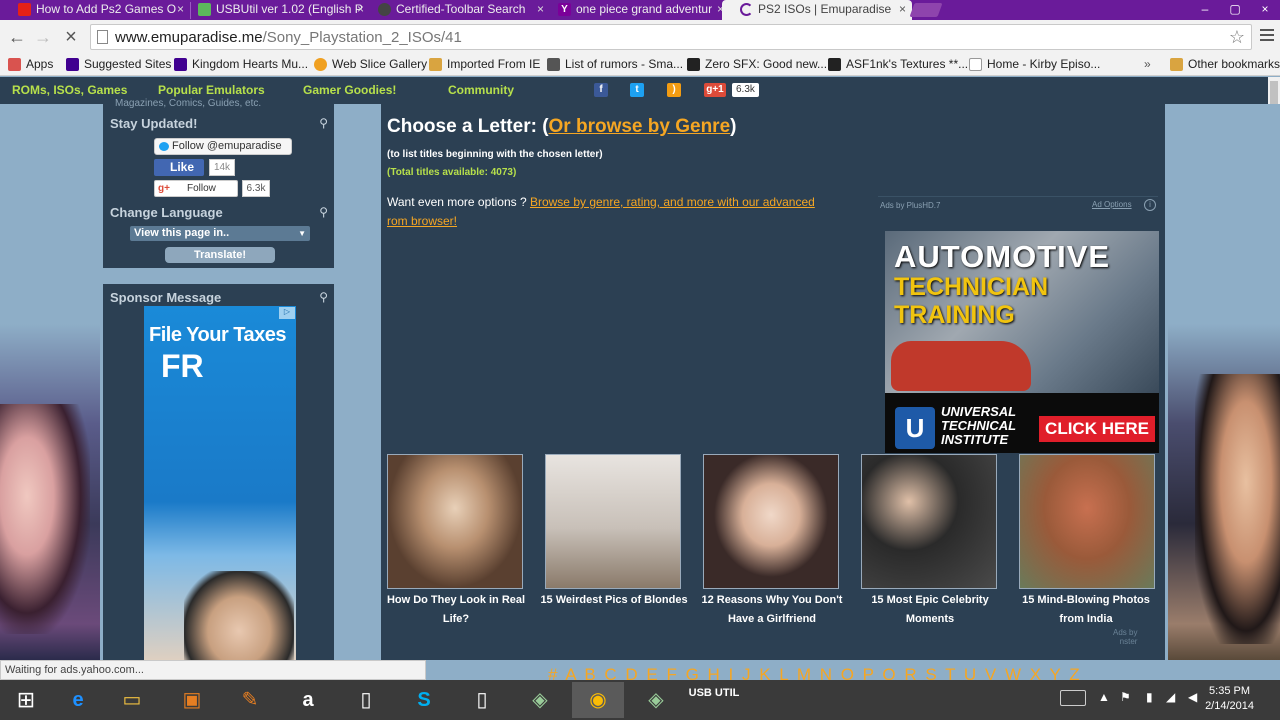 The image size is (1280, 720). Describe the element at coordinates (1149, 697) in the screenshot. I see `battery-icon: ▮` at that location.